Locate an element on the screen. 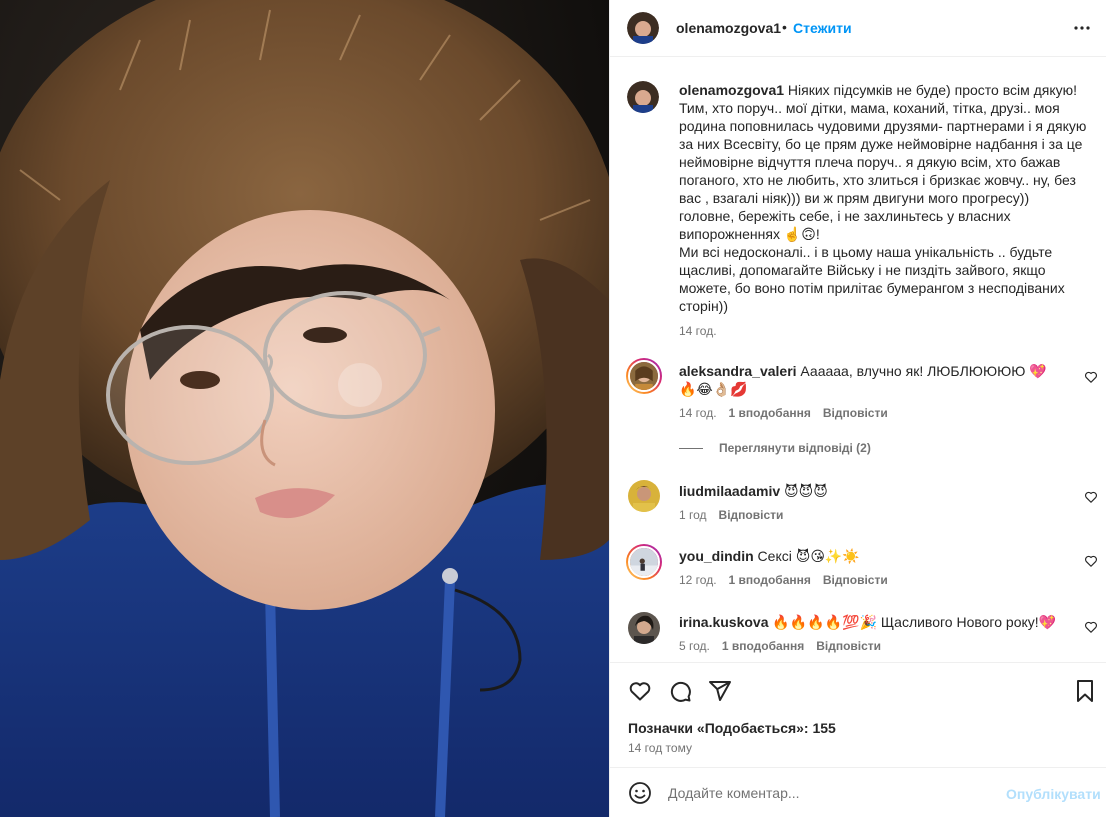 Image resolution: width=1106 pixels, height=817 pixels. caption-timestamp: 14 год. is located at coordinates (698, 331).